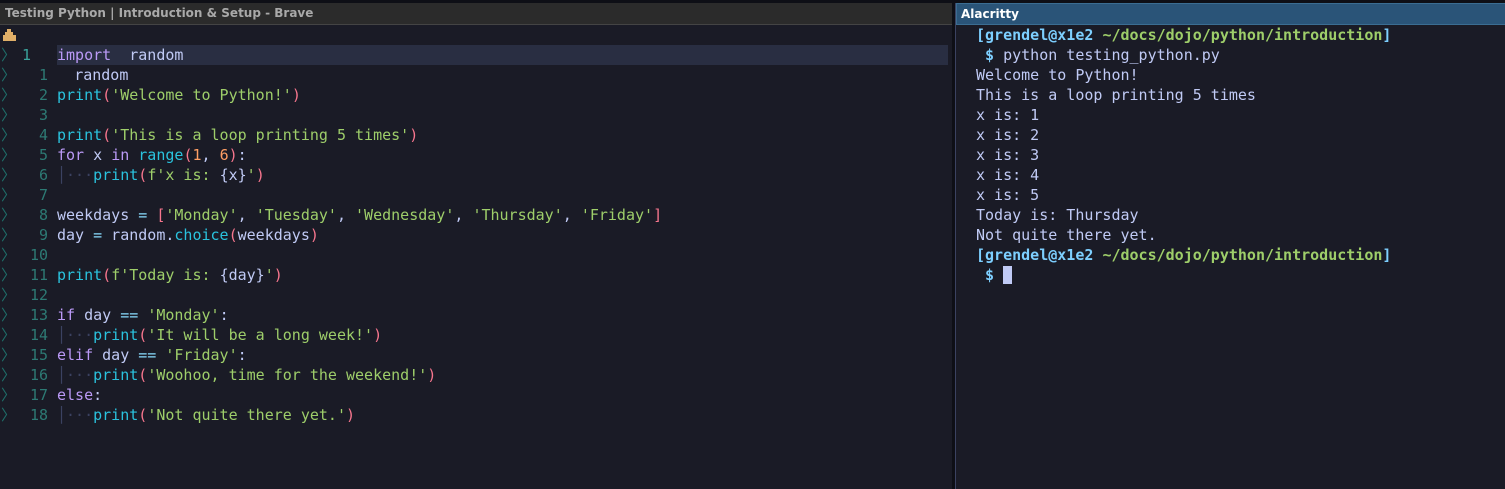  Describe the element at coordinates (476, 195) in the screenshot. I see `code-line: 〉 7` at that location.